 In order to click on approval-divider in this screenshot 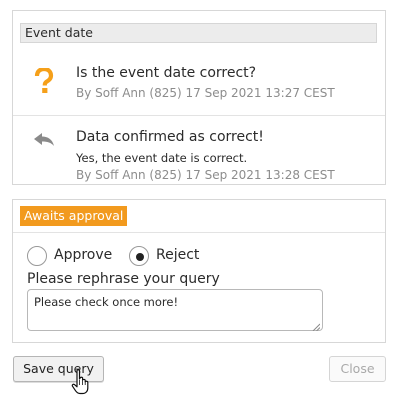, I will do `click(199, 232)`.